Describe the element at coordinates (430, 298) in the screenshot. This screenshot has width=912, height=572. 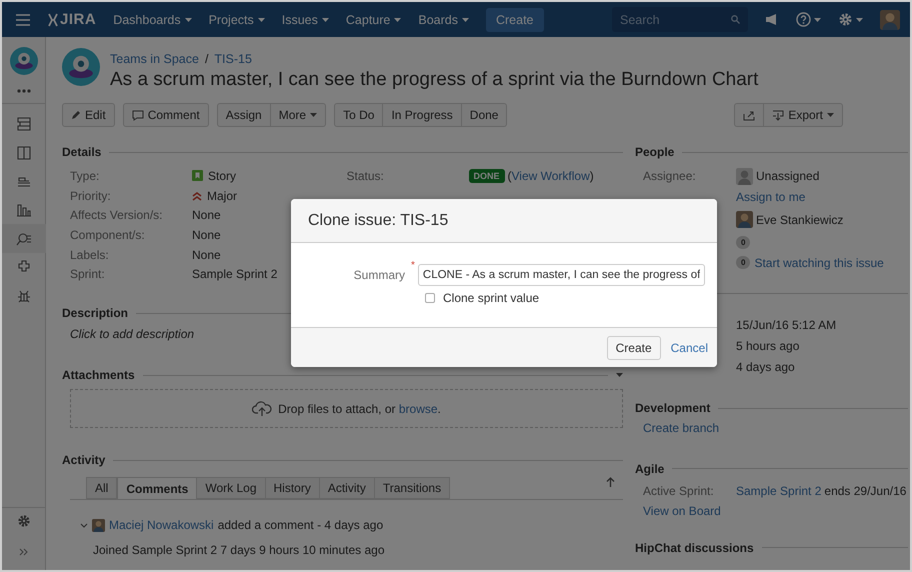
I see `checkbox` at that location.